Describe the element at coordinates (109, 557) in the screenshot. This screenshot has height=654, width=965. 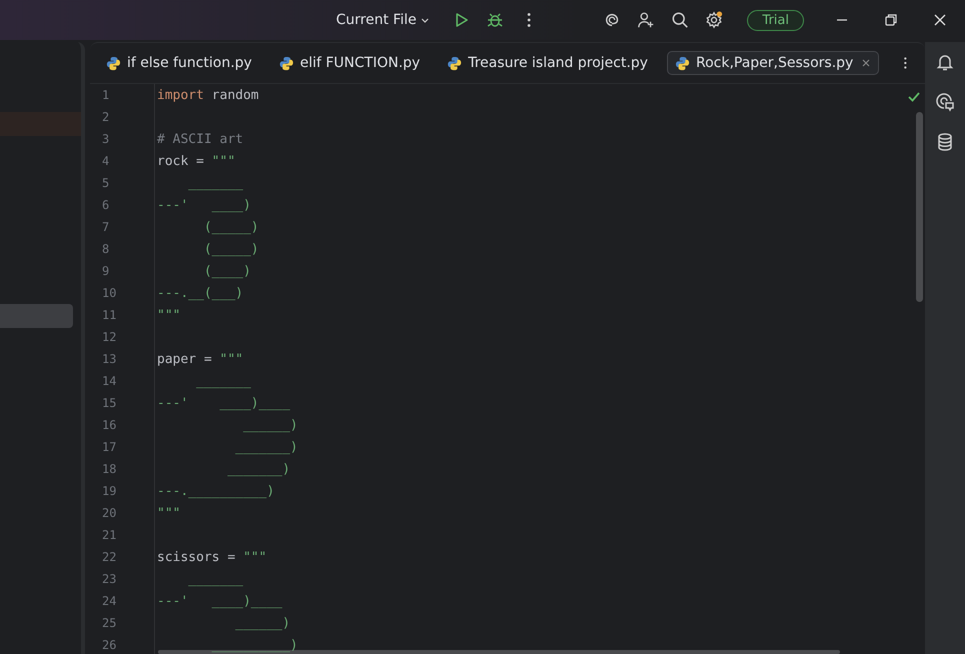
I see `line-number: 22` at that location.